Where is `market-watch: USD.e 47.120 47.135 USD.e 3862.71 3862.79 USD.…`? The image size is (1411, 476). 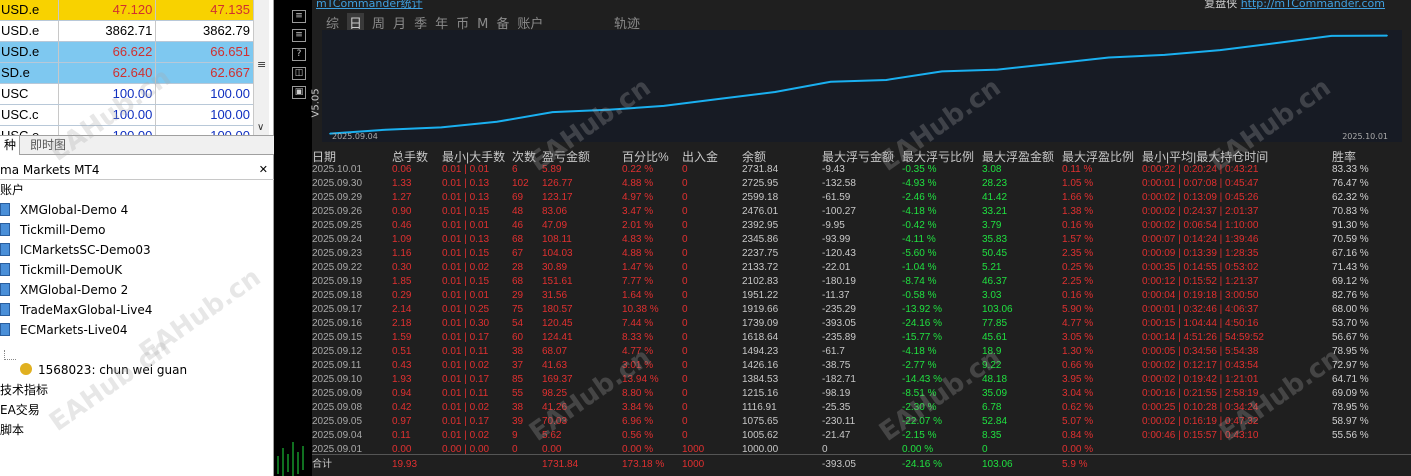
market-watch: USD.e 47.120 47.135 USD.e 3862.71 3862.79 USD.… is located at coordinates (126, 73).